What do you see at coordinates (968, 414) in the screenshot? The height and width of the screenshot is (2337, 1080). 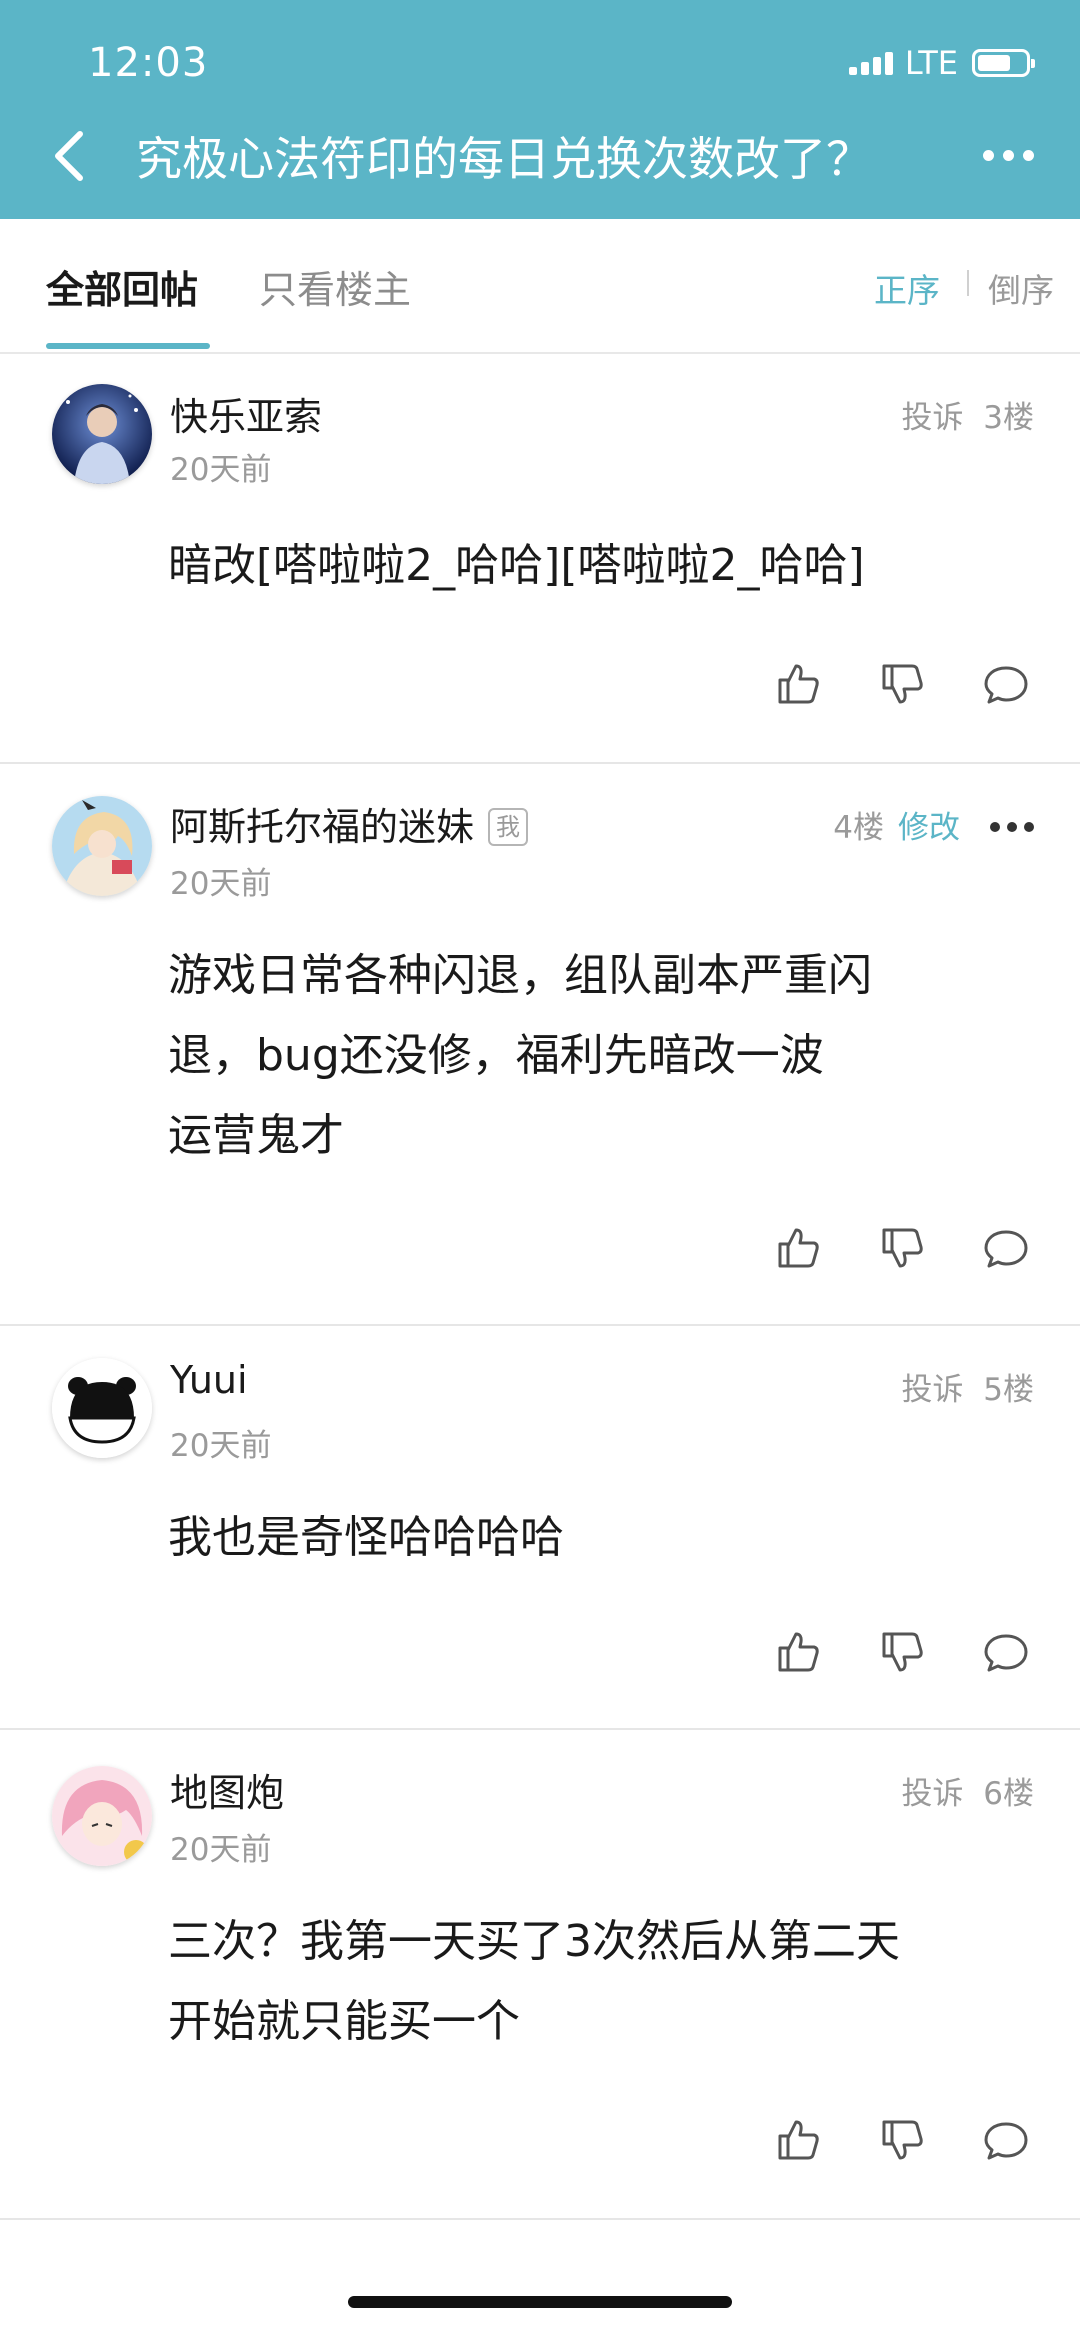 I see `post-meta: 投诉 3楼` at bounding box center [968, 414].